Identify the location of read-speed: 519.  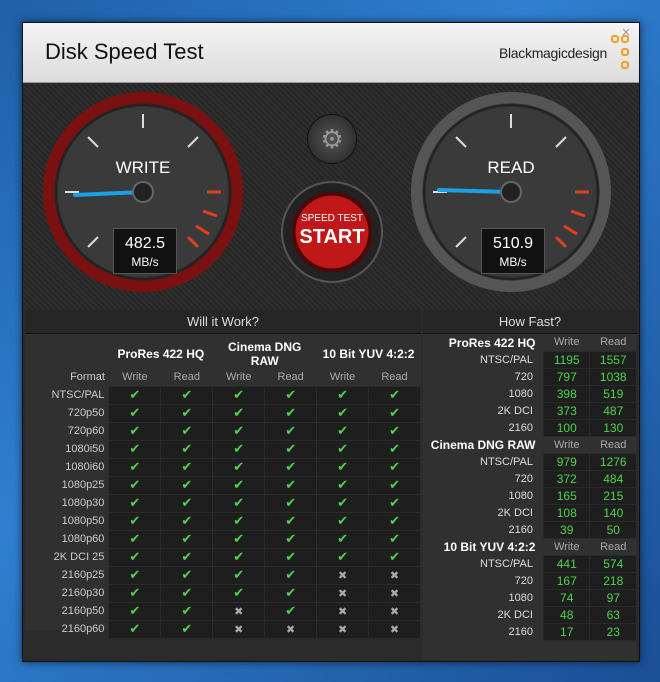
(613, 393).